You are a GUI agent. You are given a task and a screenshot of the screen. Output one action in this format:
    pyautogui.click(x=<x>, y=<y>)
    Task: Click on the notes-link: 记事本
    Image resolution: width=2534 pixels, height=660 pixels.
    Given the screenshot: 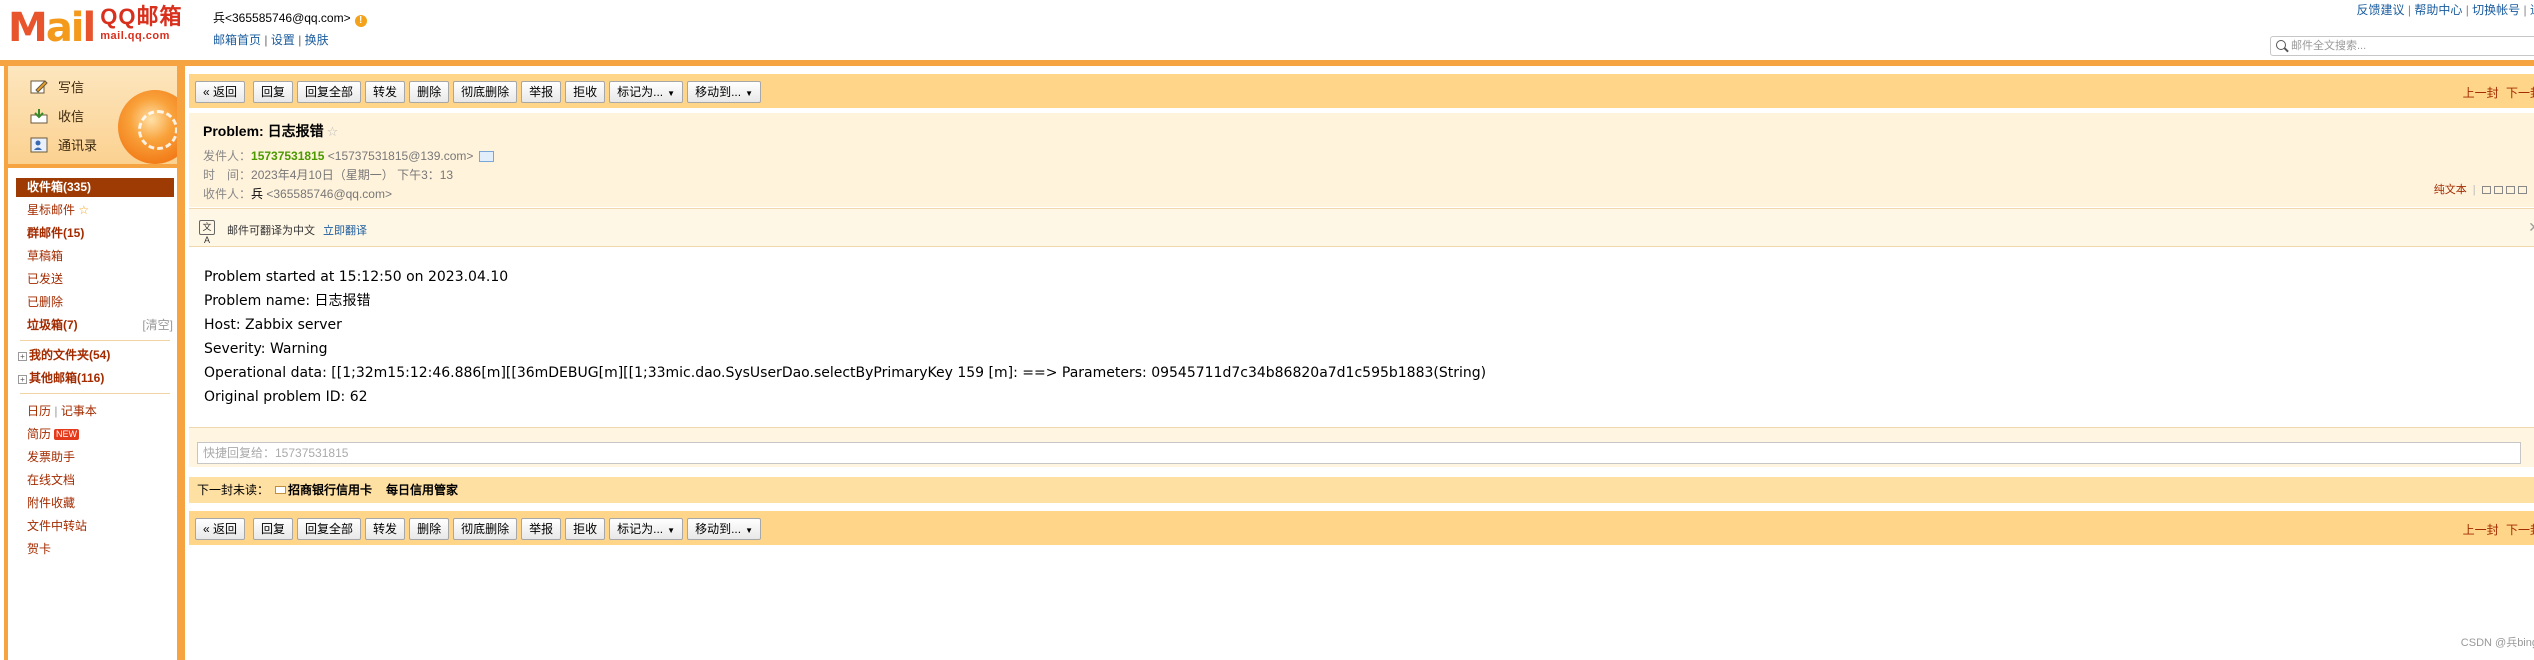 What is the action you would take?
    pyautogui.click(x=79, y=411)
    